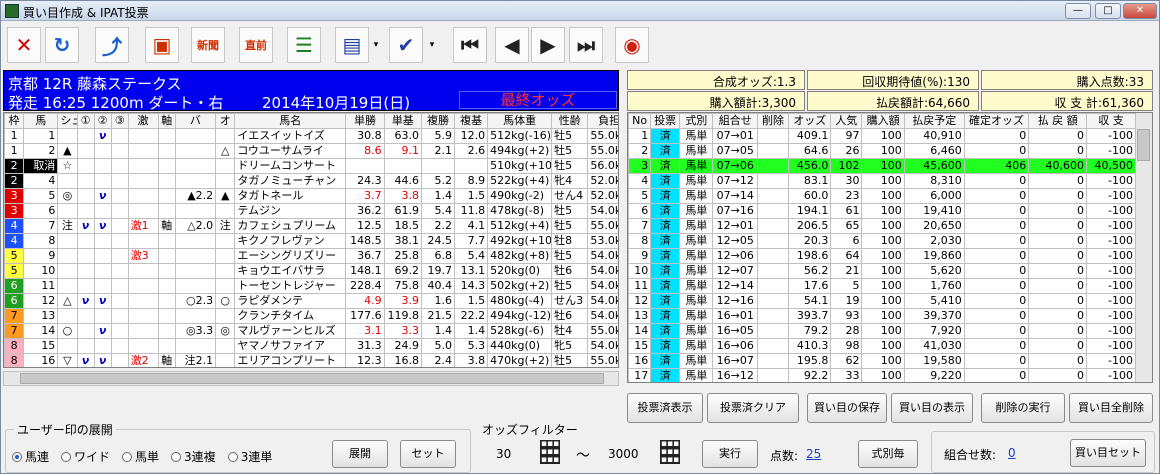  Describe the element at coordinates (735, 361) in the screenshot. I see `bet-cell-k: 16→07` at that location.